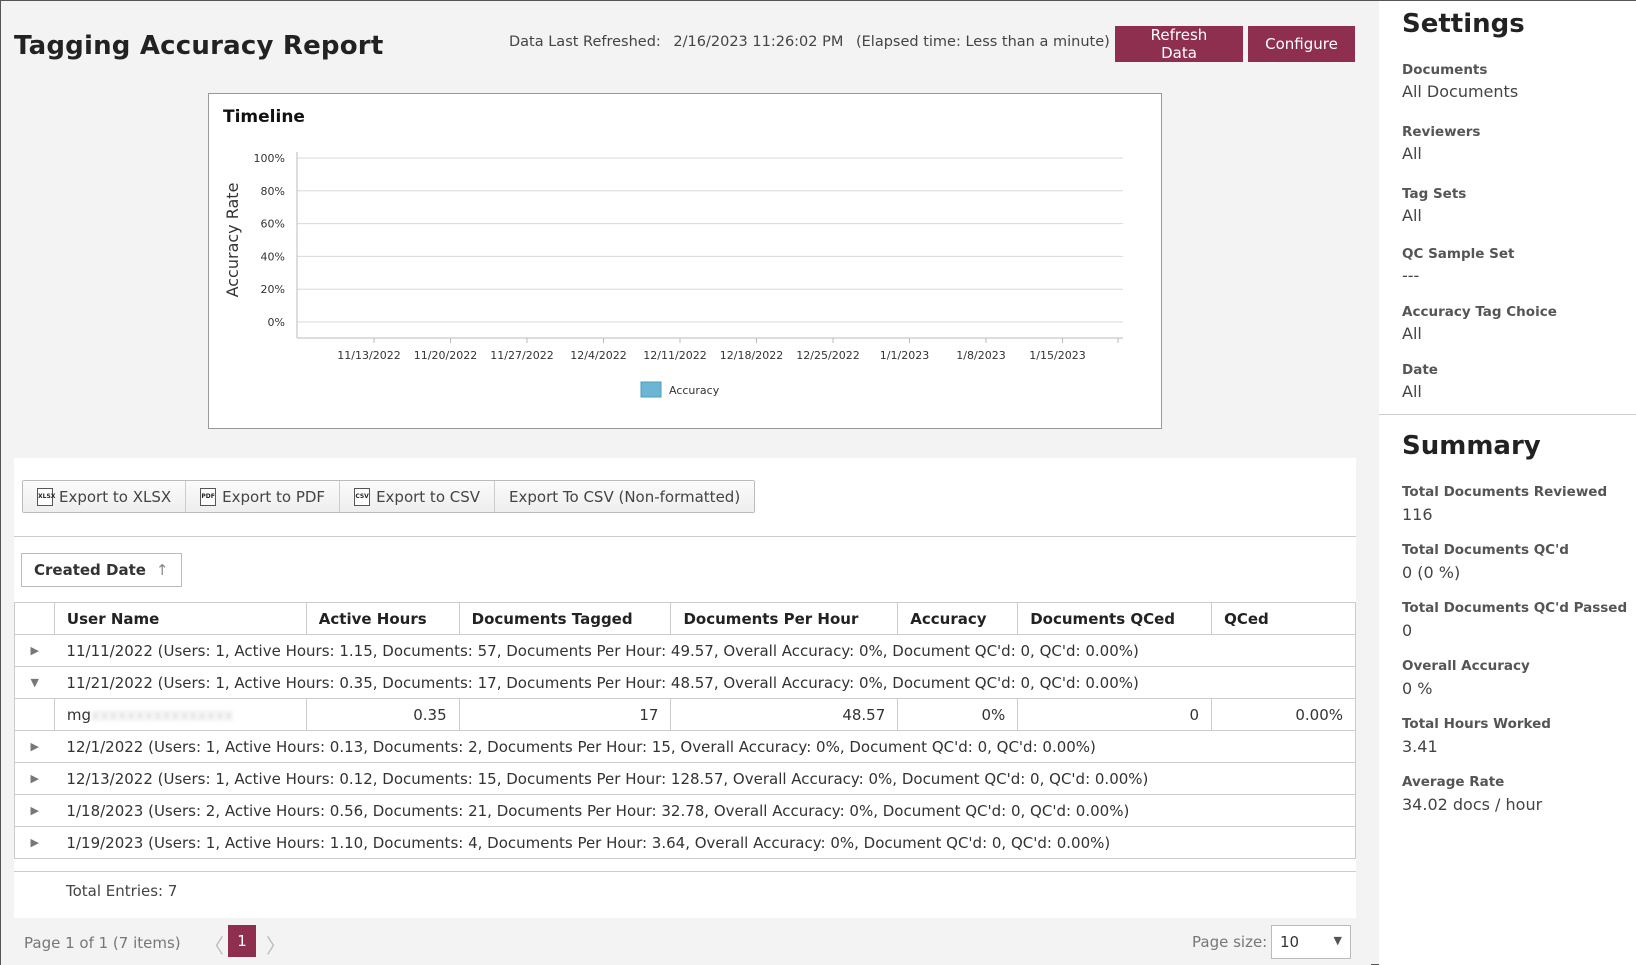  I want to click on export-pdf-label: Export to PDF, so click(274, 496).